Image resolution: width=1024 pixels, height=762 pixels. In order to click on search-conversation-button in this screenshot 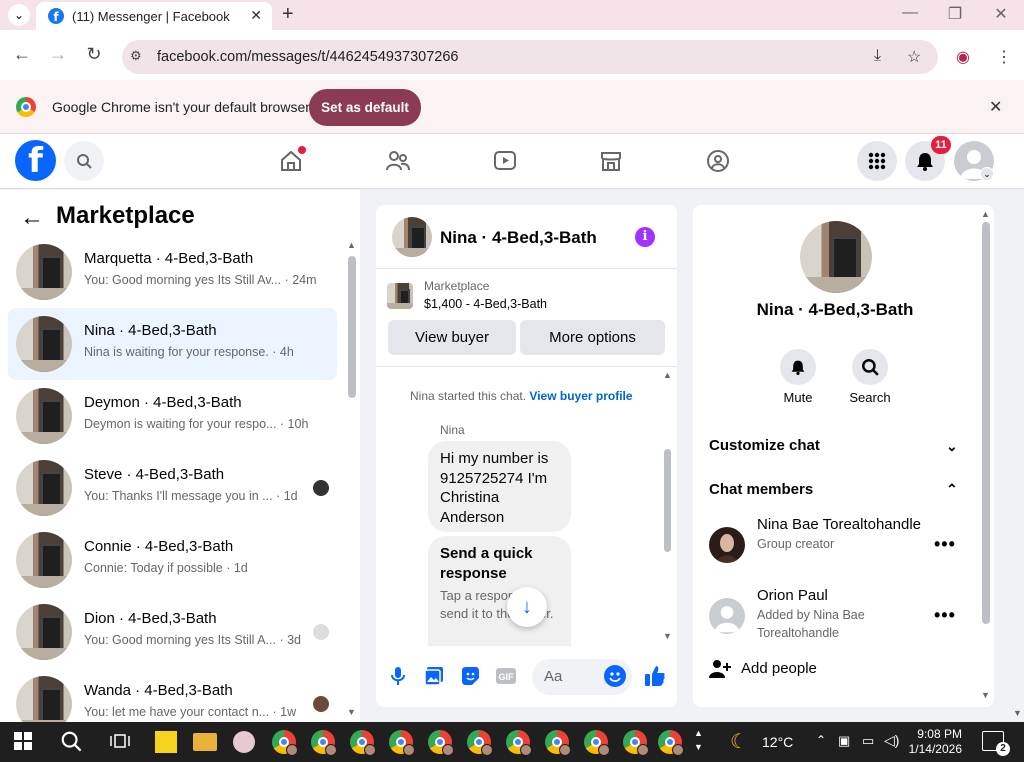, I will do `click(870, 367)`.